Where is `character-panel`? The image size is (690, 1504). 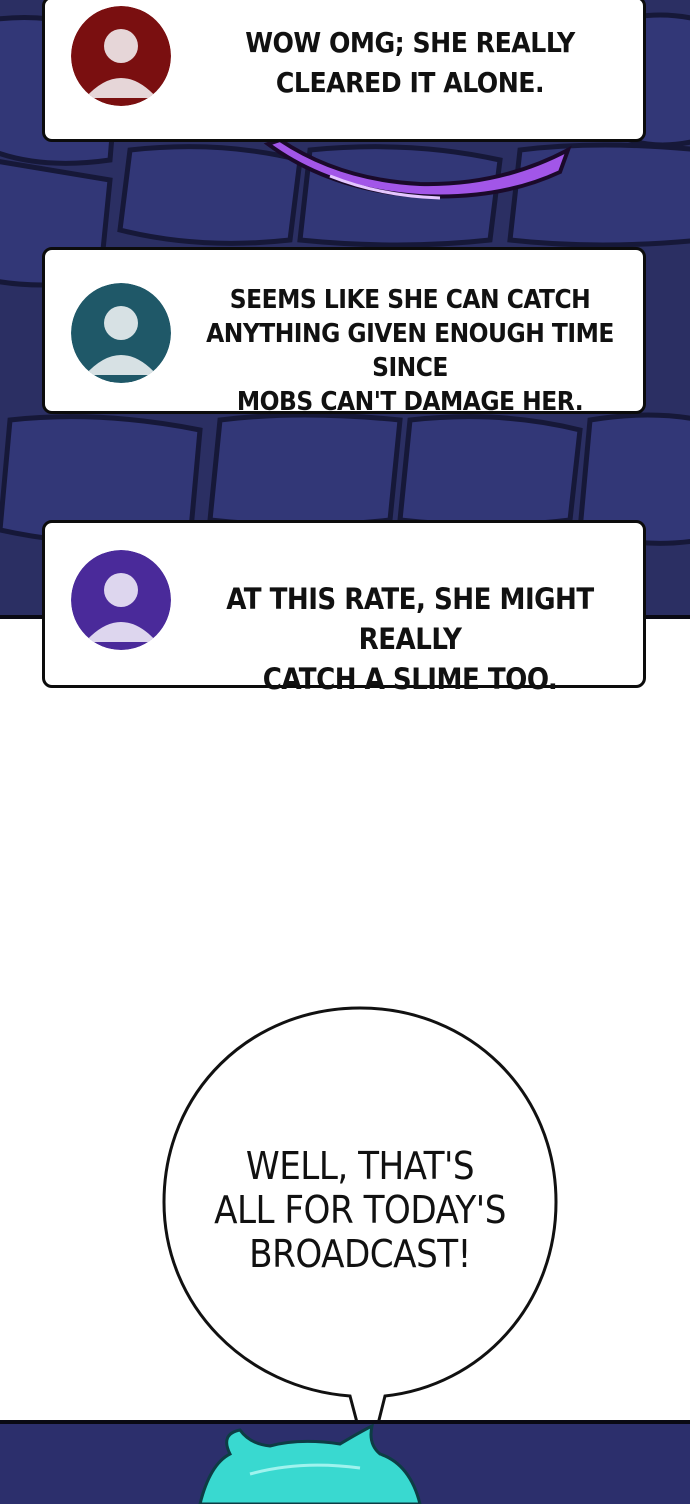
character-panel is located at coordinates (345, 1462).